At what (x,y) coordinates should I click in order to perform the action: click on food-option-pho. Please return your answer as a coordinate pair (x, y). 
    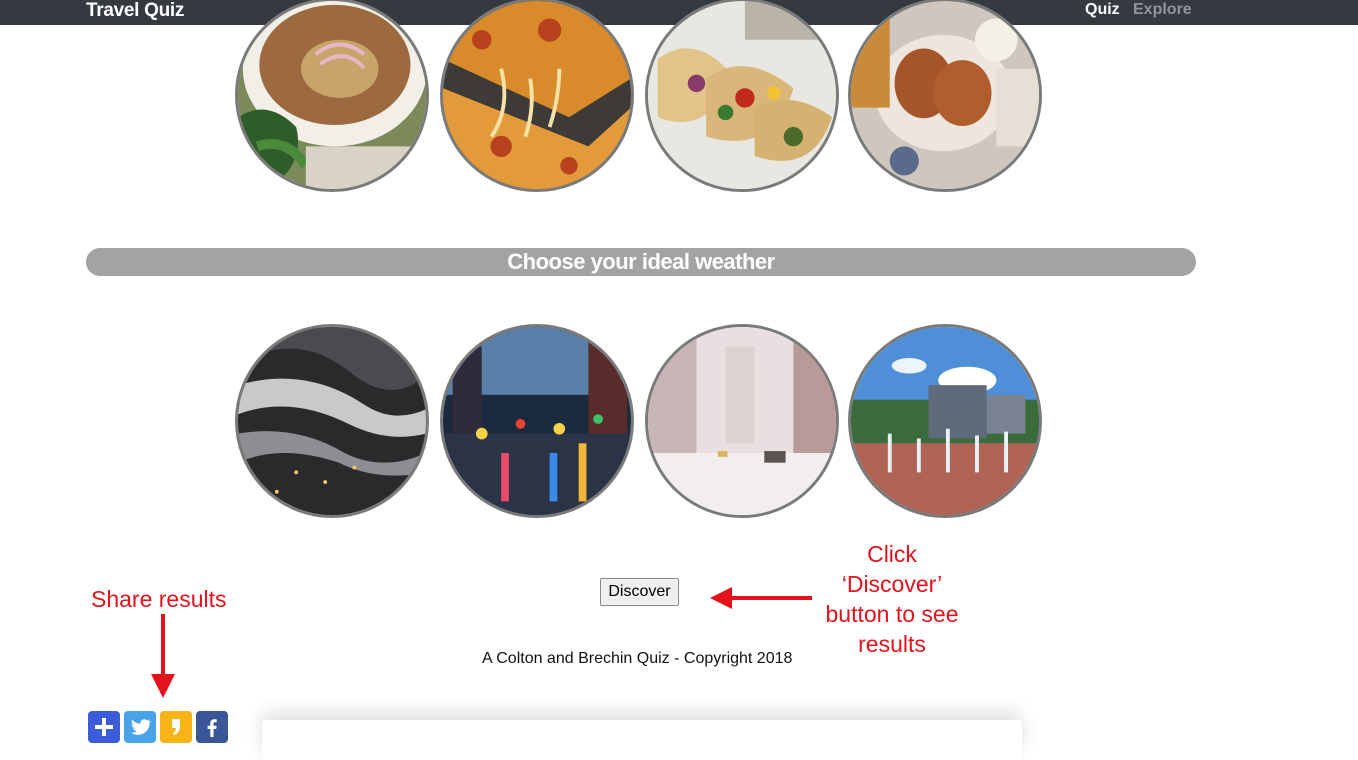
    Looking at the image, I should click on (332, 96).